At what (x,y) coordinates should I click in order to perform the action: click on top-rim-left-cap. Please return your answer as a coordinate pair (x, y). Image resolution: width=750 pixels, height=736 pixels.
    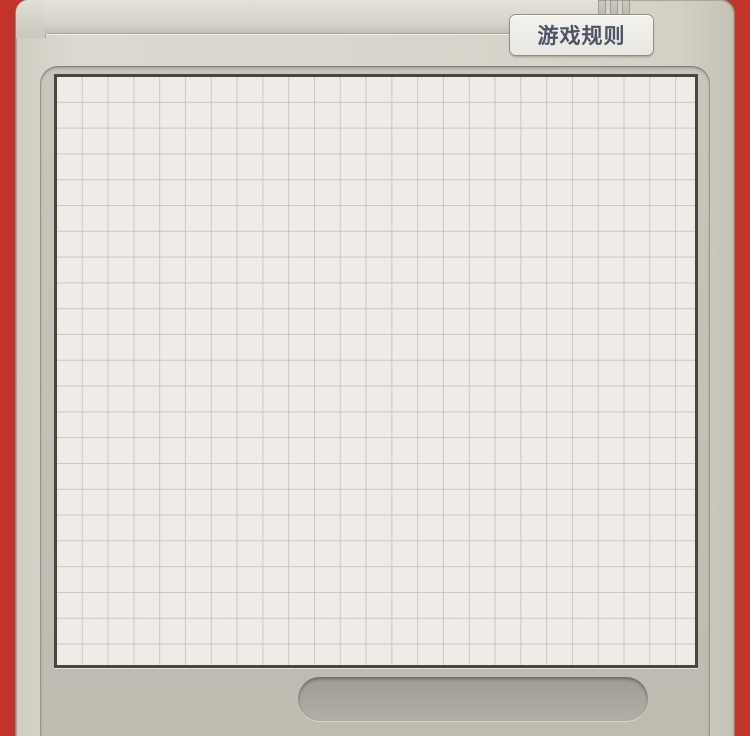
    Looking at the image, I should click on (31, 19).